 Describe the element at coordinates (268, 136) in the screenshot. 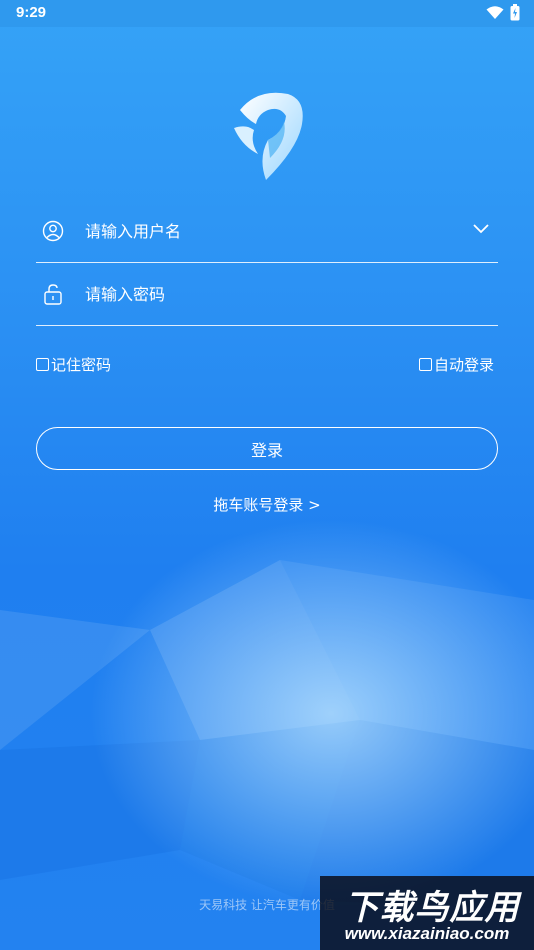

I see `app-logo` at that location.